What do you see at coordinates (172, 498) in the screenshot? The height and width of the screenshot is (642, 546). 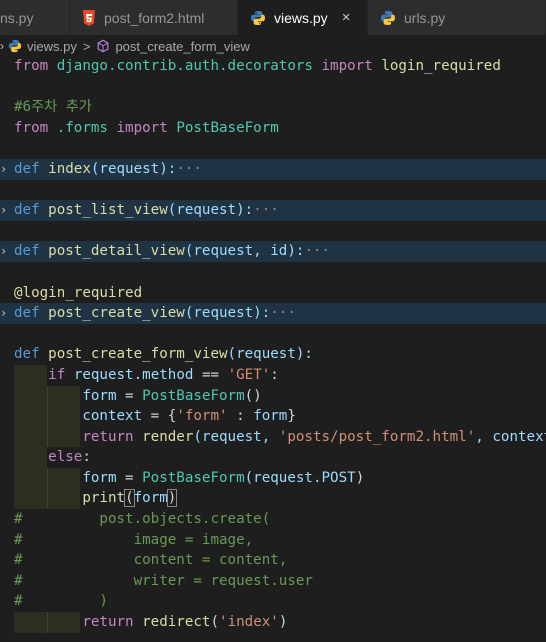 I see `bracket-match: )` at bounding box center [172, 498].